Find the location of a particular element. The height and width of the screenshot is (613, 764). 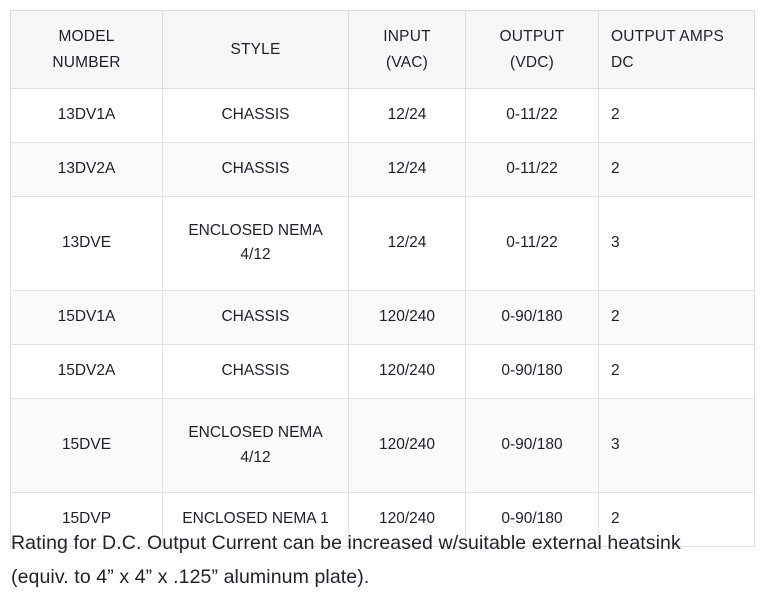

cell-style-line1: ENCLOSED NEMA 1 is located at coordinates (255, 519).